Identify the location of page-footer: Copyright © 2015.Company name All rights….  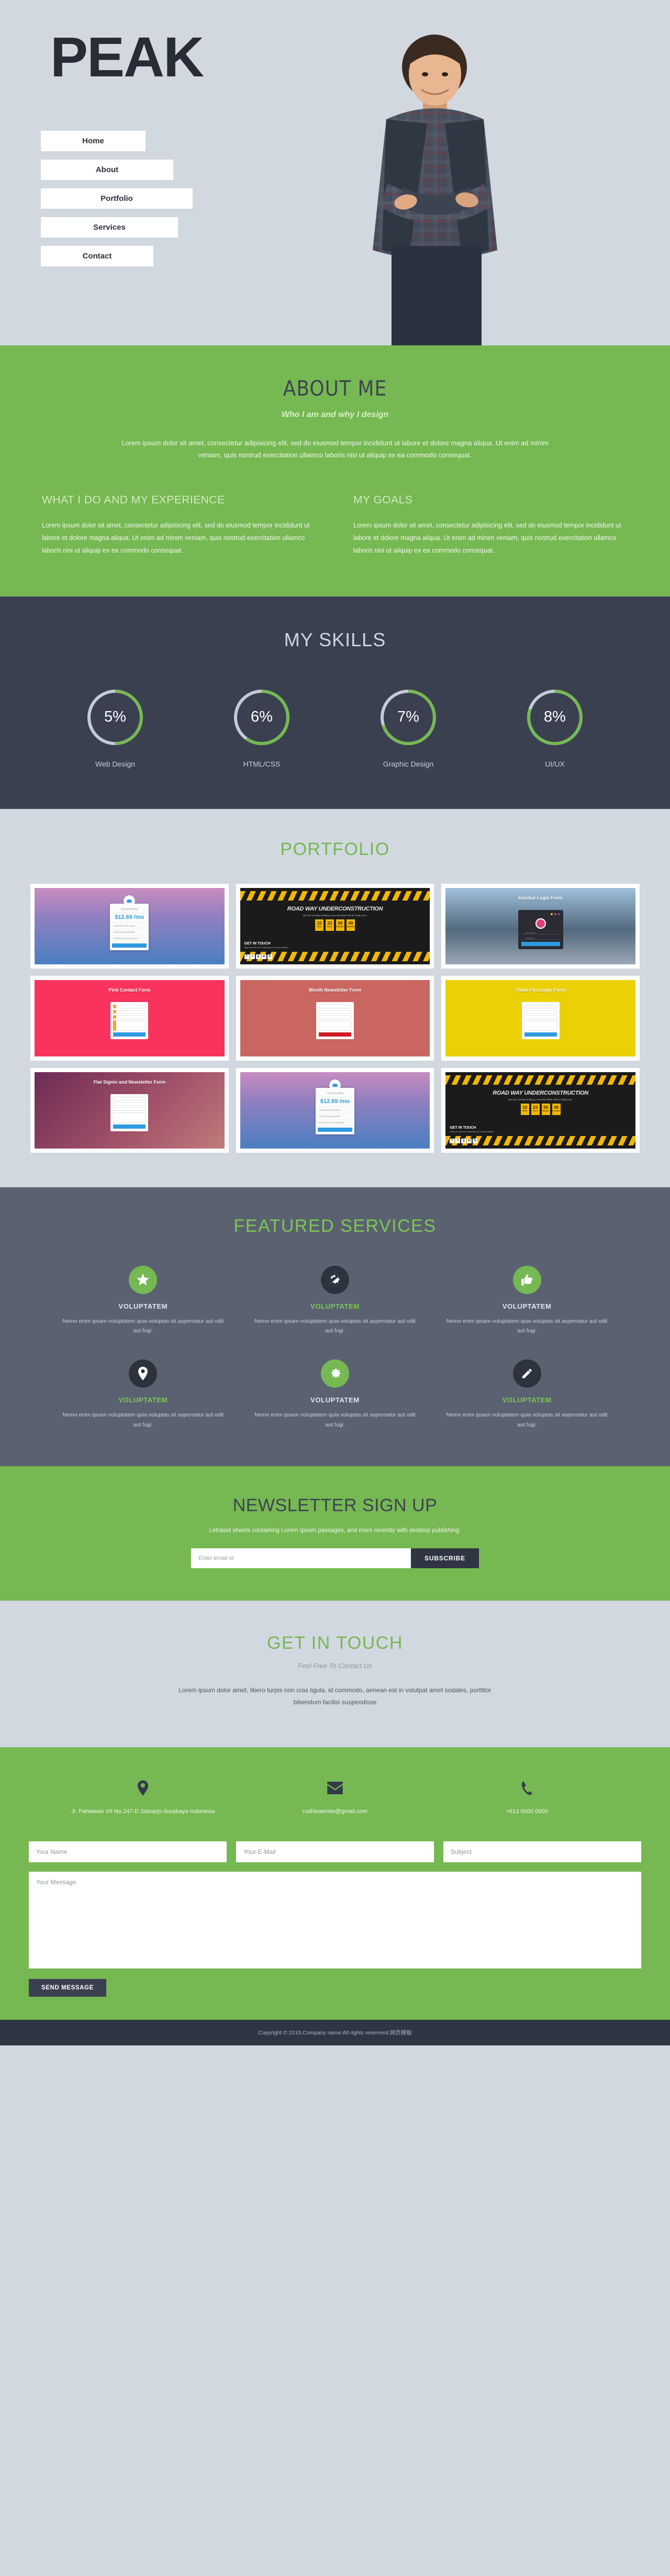
(335, 2033).